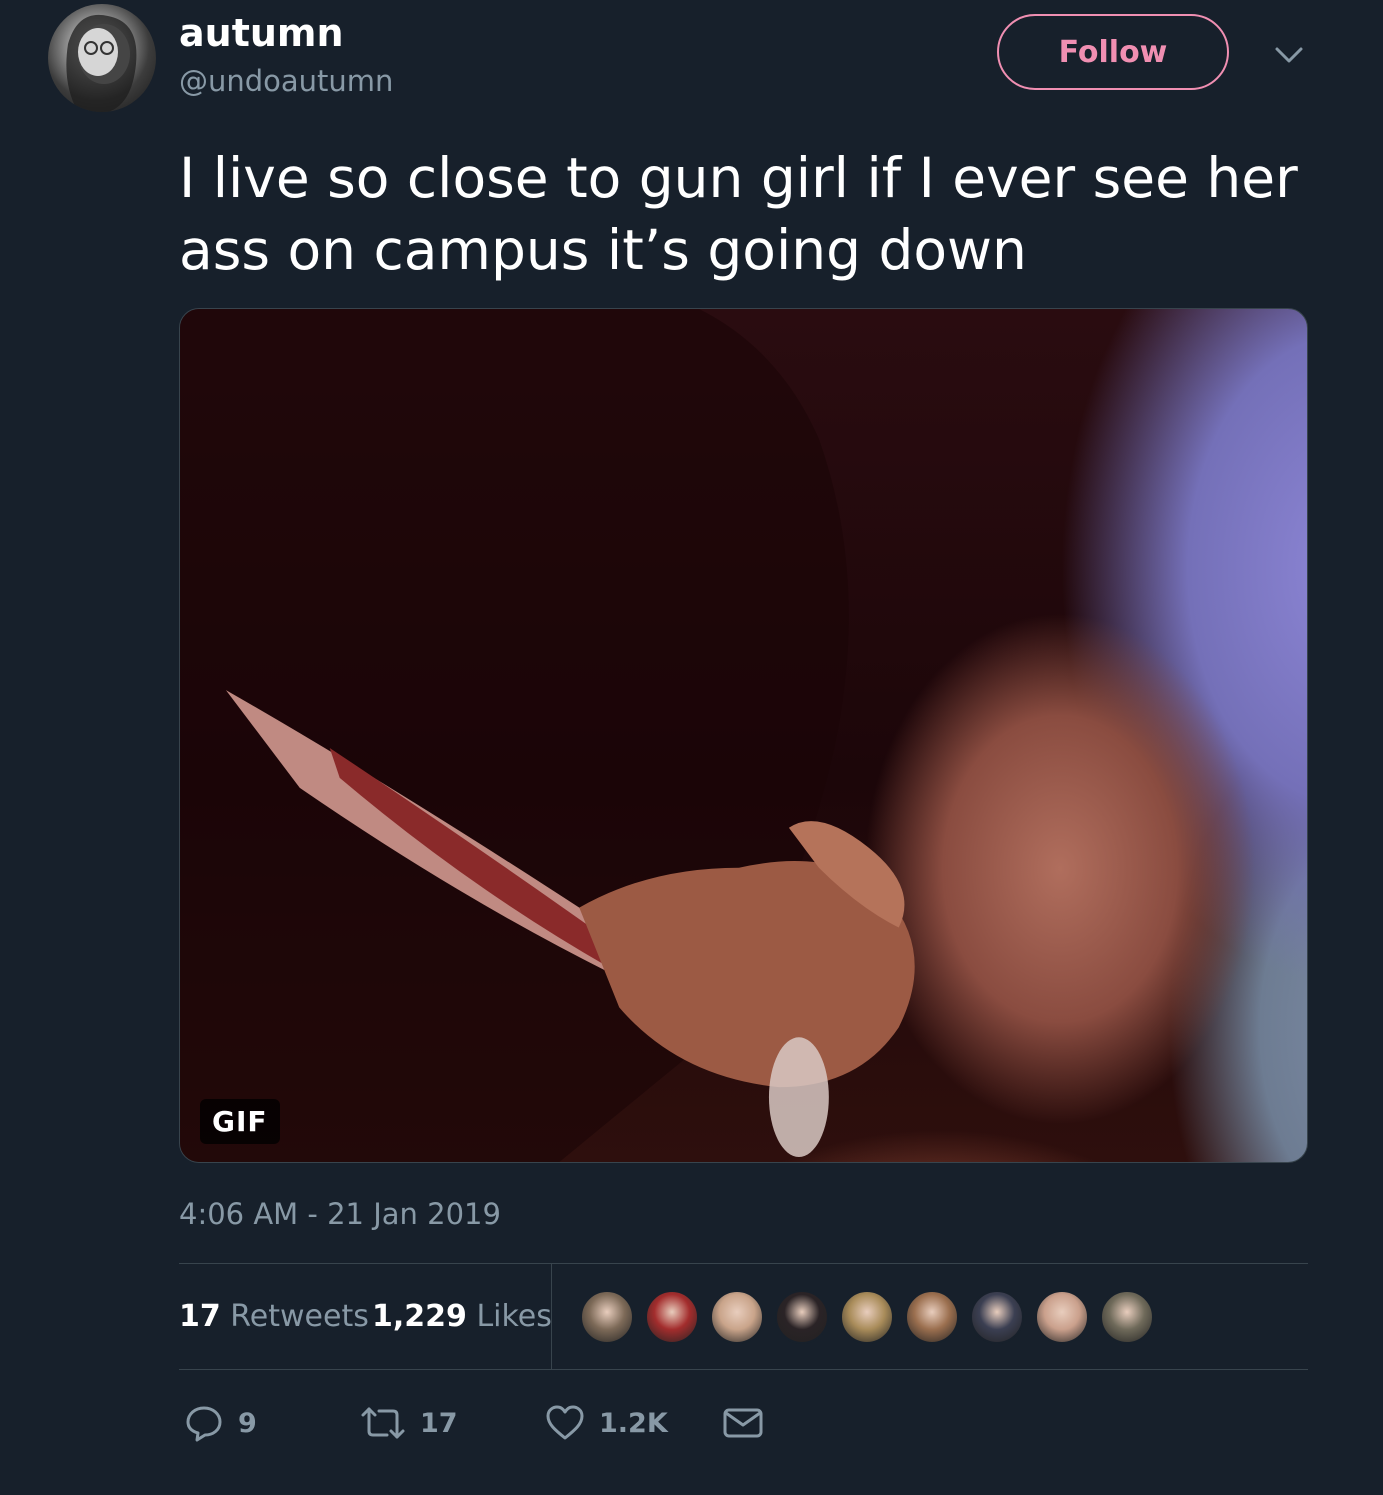  I want to click on retweet-icon, so click(383, 1423).